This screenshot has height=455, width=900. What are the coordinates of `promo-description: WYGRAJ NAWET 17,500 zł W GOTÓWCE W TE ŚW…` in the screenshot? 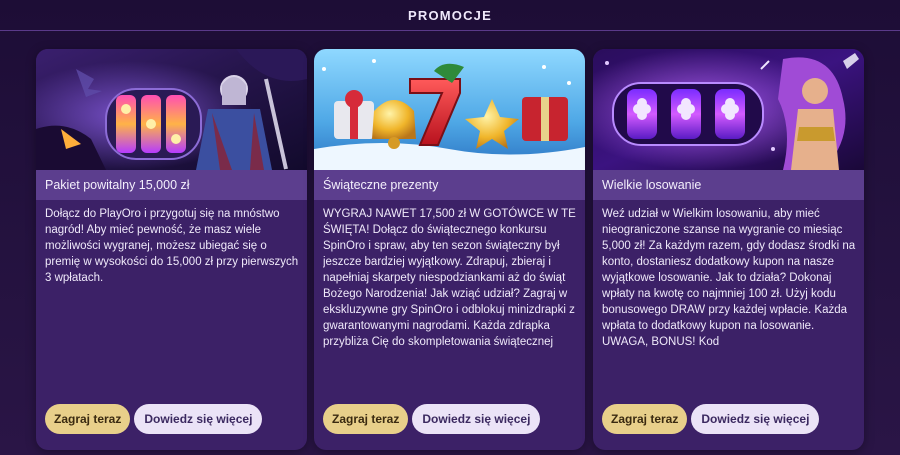 It's located at (449, 278).